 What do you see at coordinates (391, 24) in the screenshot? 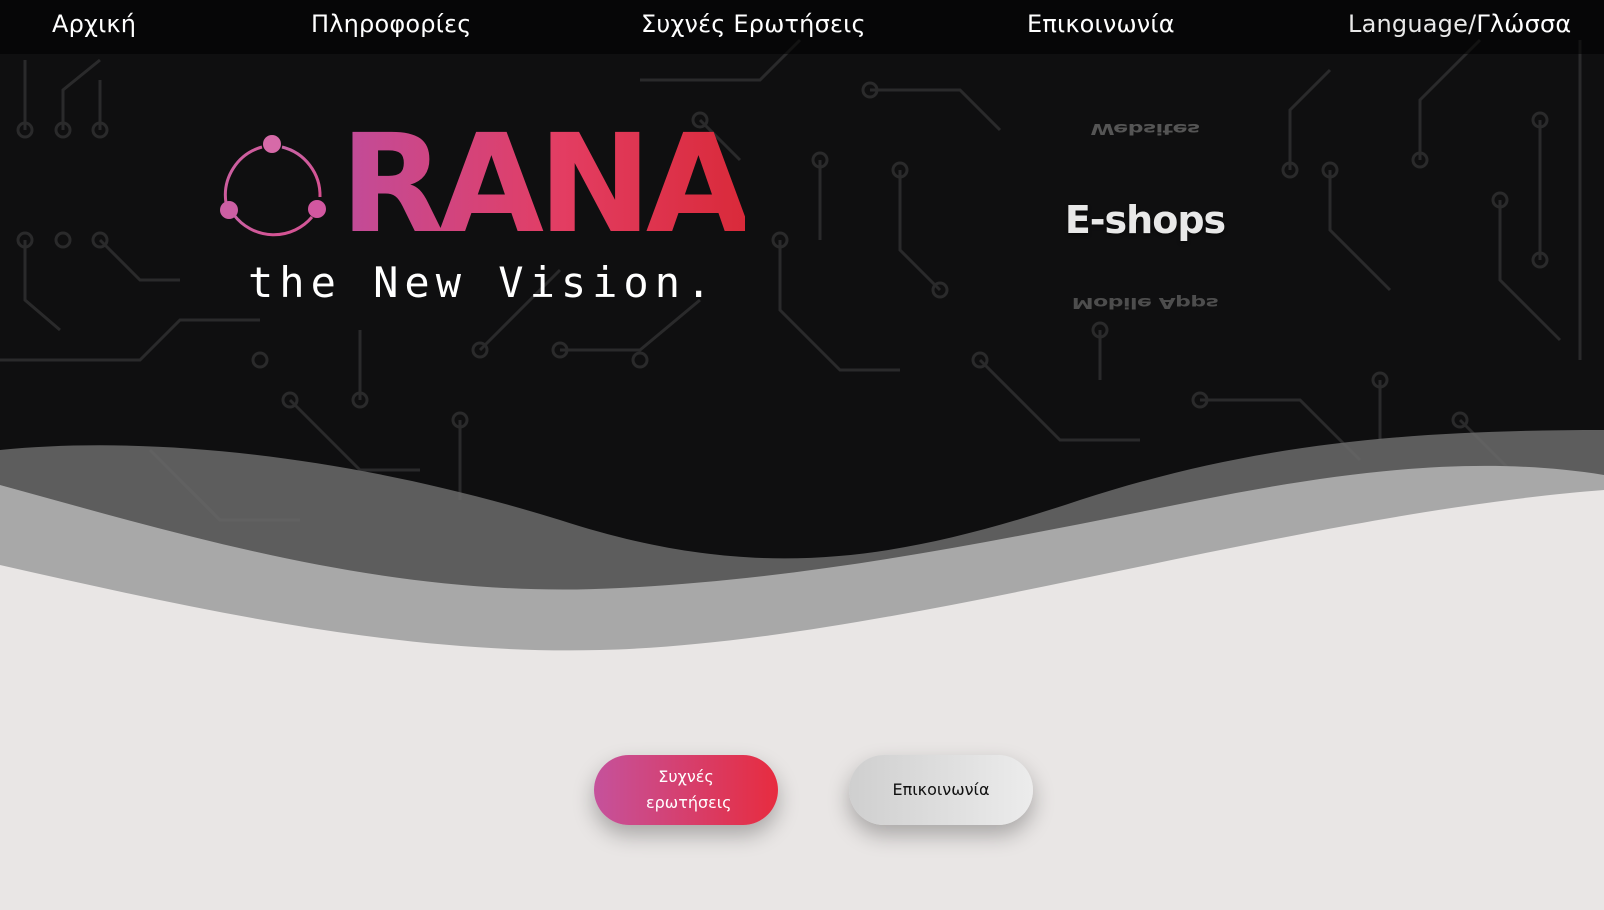
I see `nav-link-info: Πληροφορίες` at bounding box center [391, 24].